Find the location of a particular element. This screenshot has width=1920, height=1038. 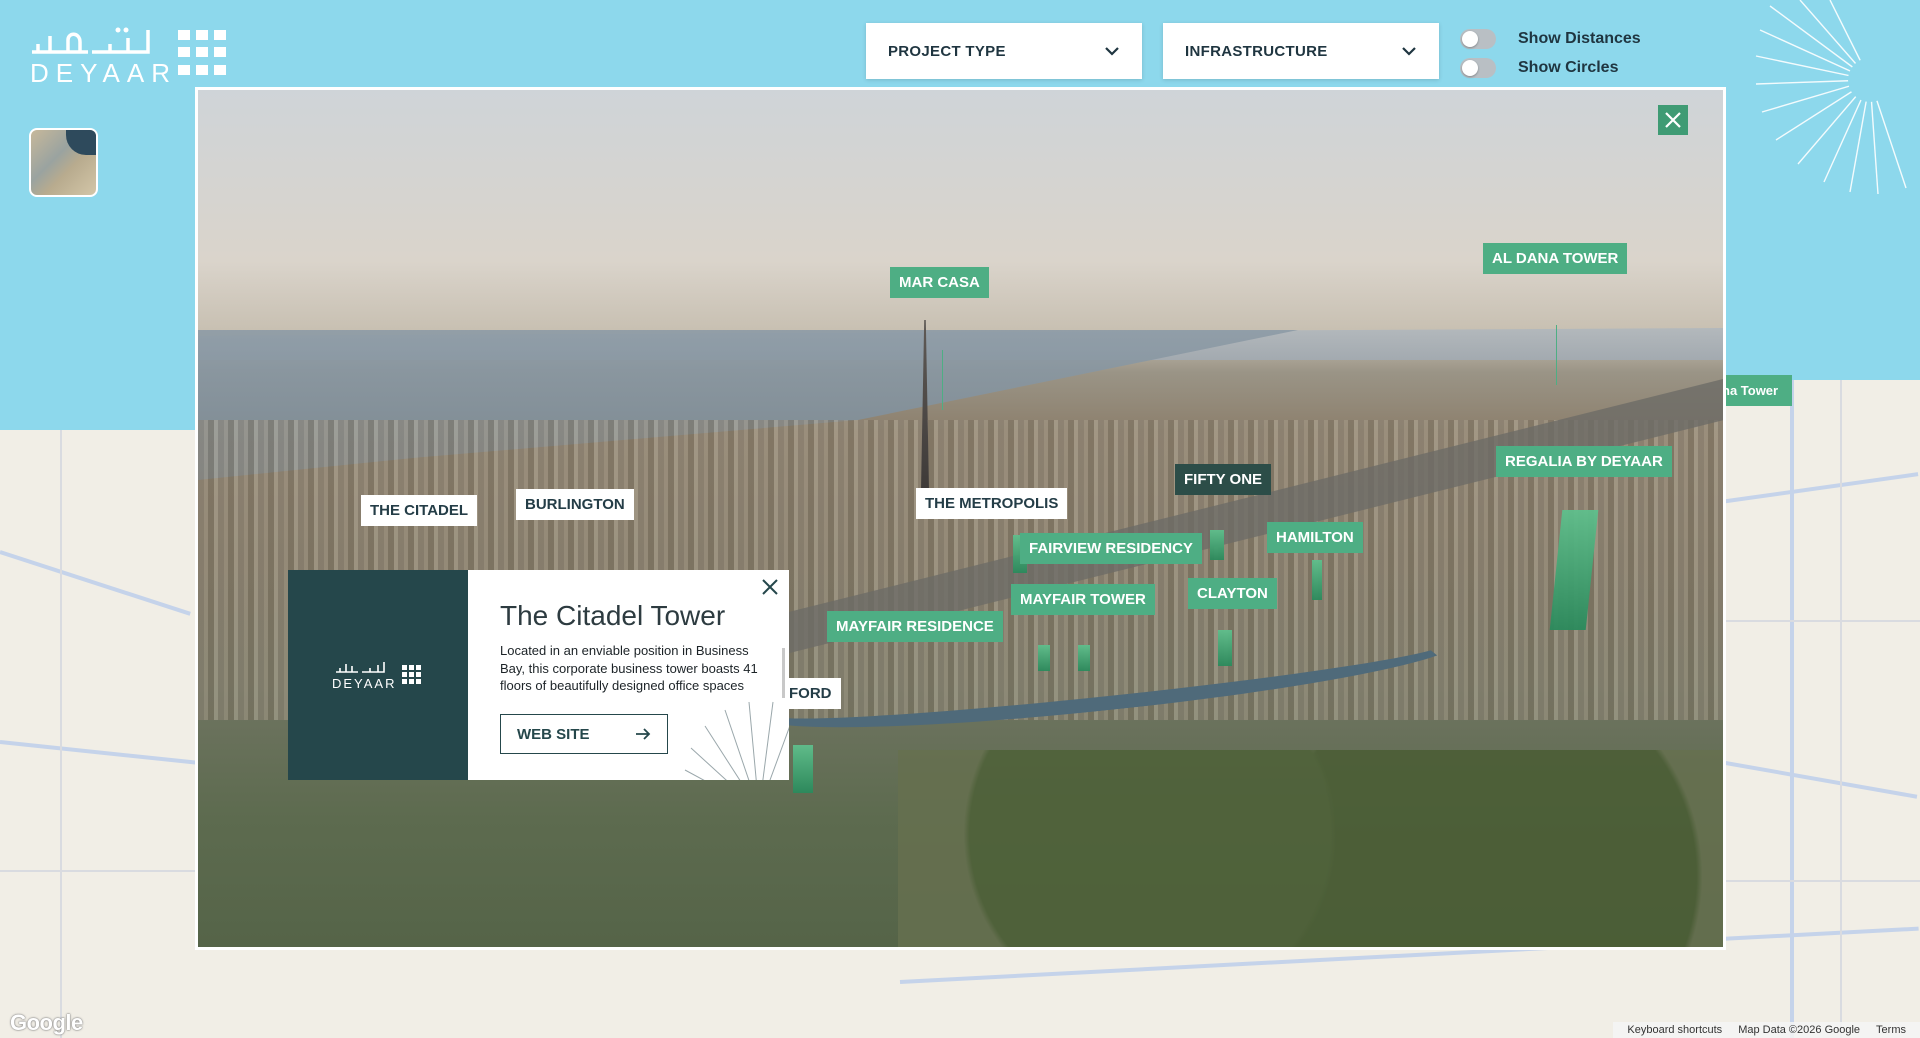

toggle-label: Show Distances is located at coordinates (1579, 38).